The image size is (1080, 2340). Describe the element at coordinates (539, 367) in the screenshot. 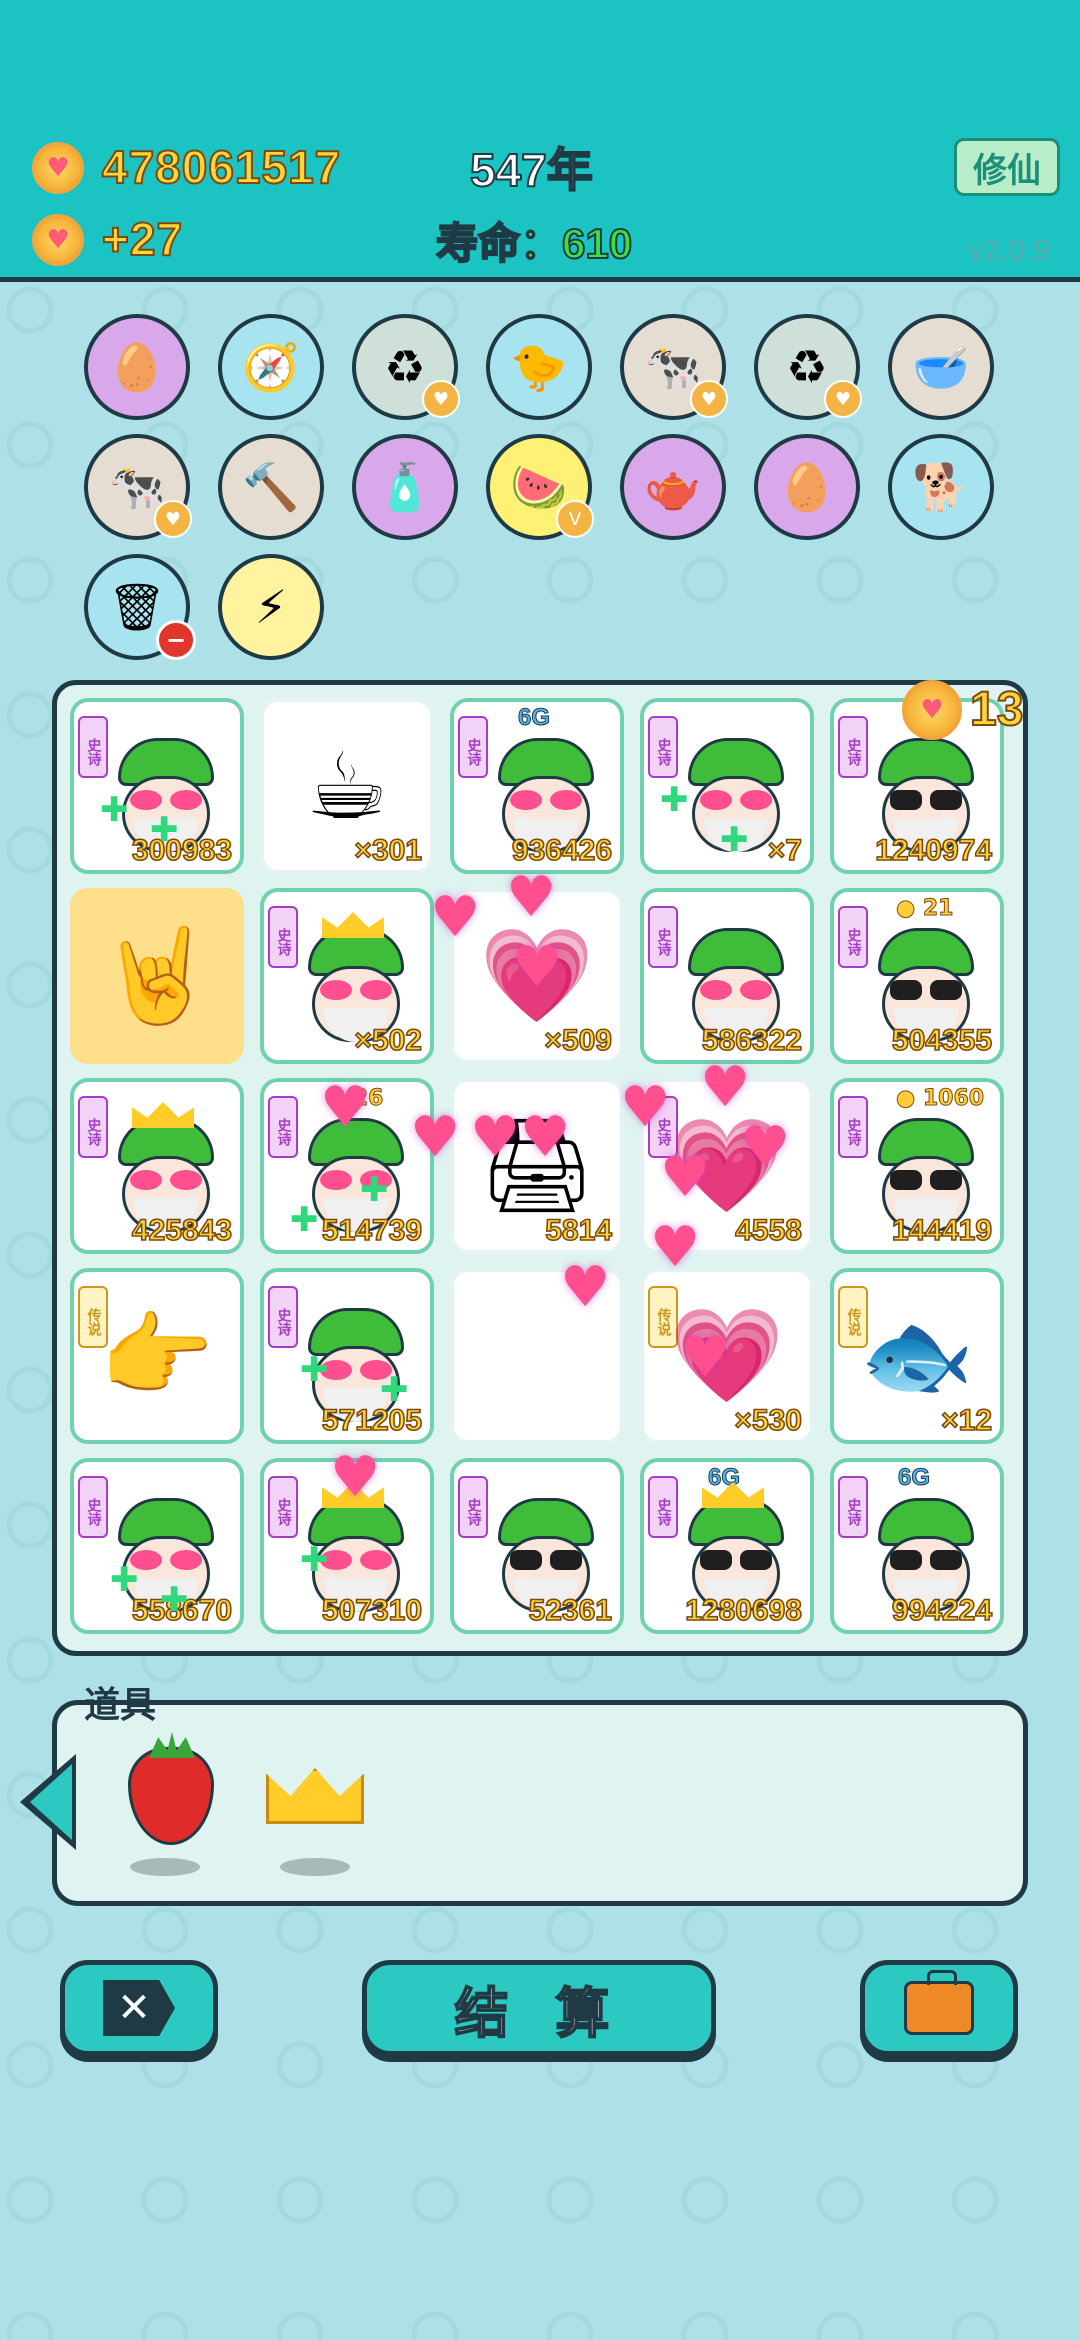

I see `chick-icon: 🐤` at that location.